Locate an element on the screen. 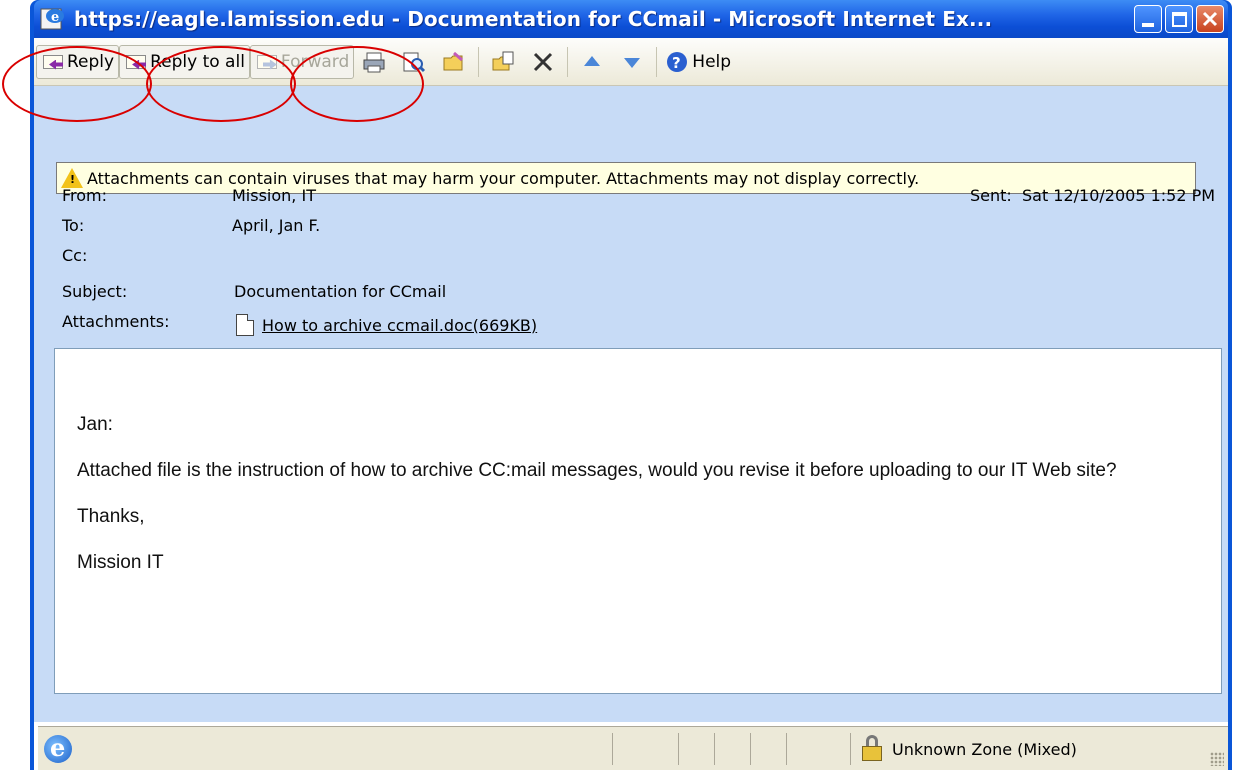 The image size is (1236, 770). body-greeting: Jan: is located at coordinates (95, 424).